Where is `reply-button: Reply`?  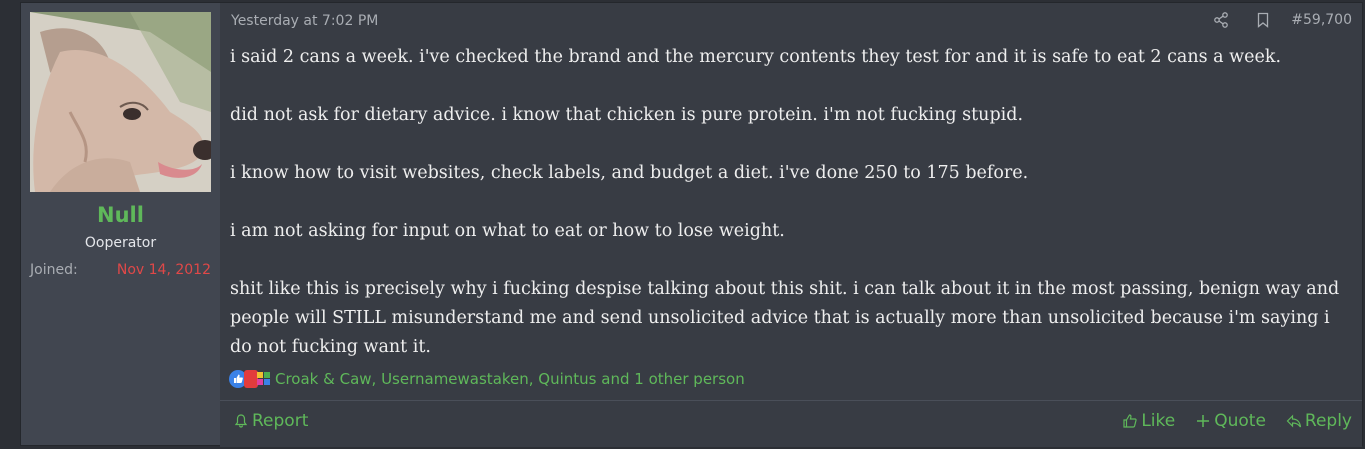 reply-button: Reply is located at coordinates (1319, 421).